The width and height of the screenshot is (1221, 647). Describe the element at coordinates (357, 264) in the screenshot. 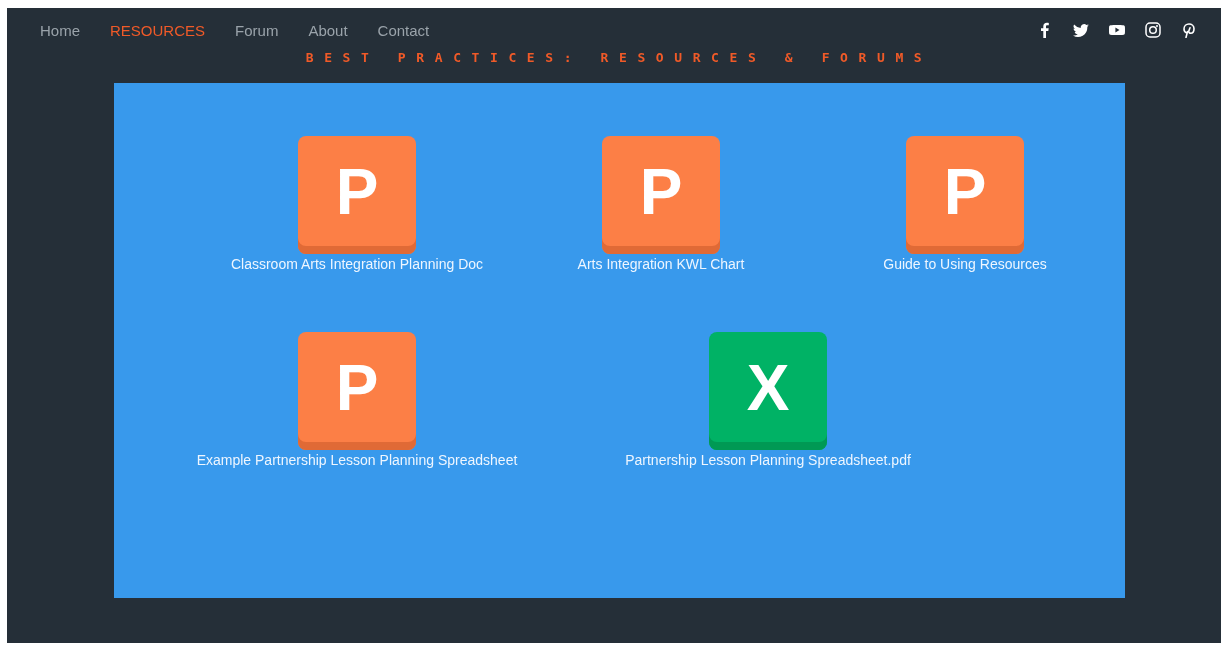

I see `file-name: Classroom Arts Integration Planning Doc` at that location.